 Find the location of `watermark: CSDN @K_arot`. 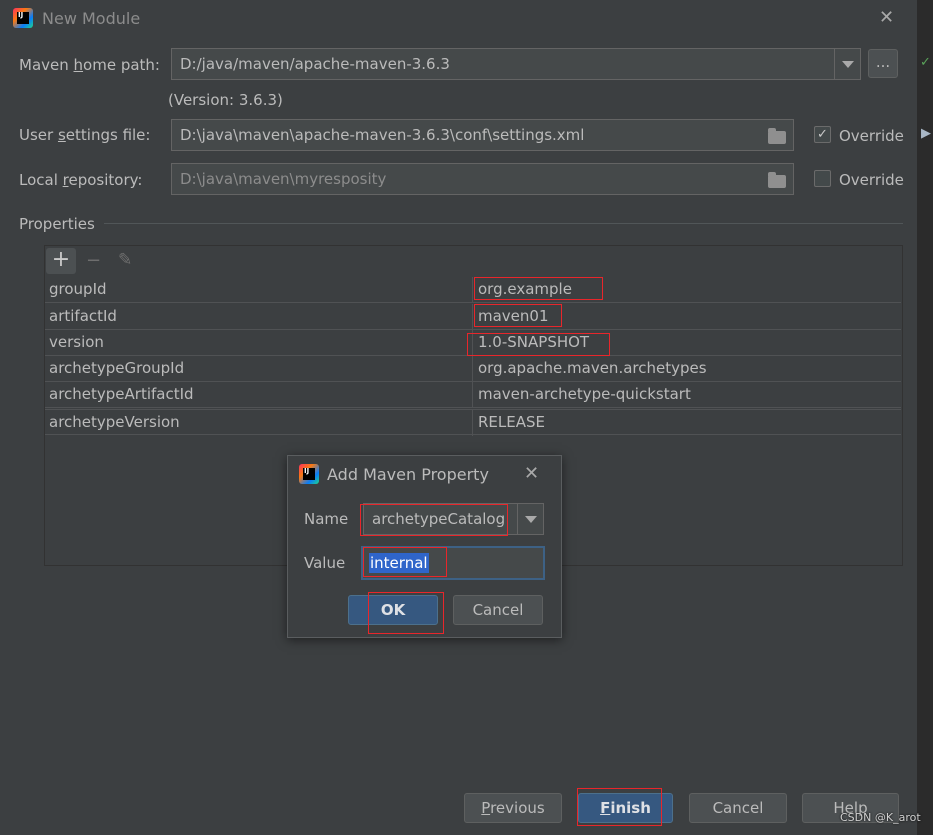

watermark: CSDN @K_arot is located at coordinates (880, 817).